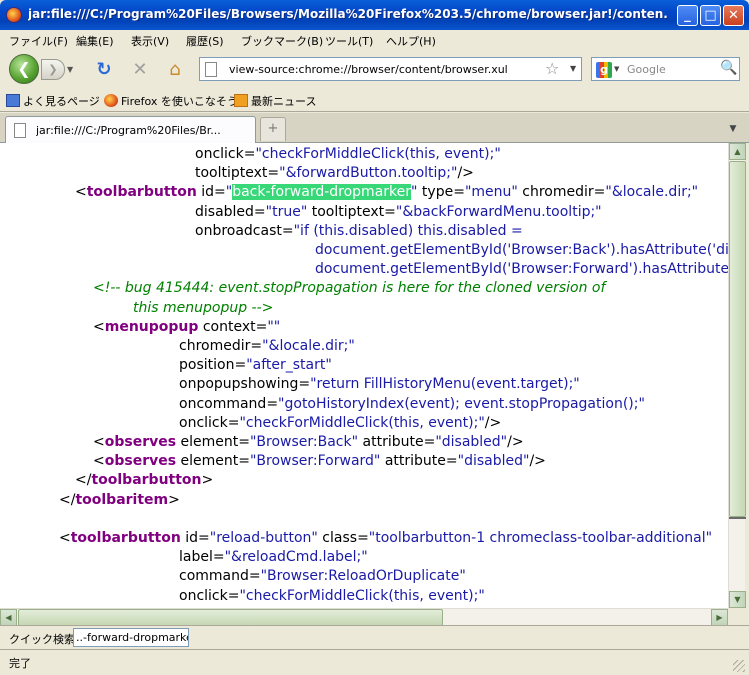  What do you see at coordinates (233, 326) in the screenshot?
I see `source-token: context=` at bounding box center [233, 326].